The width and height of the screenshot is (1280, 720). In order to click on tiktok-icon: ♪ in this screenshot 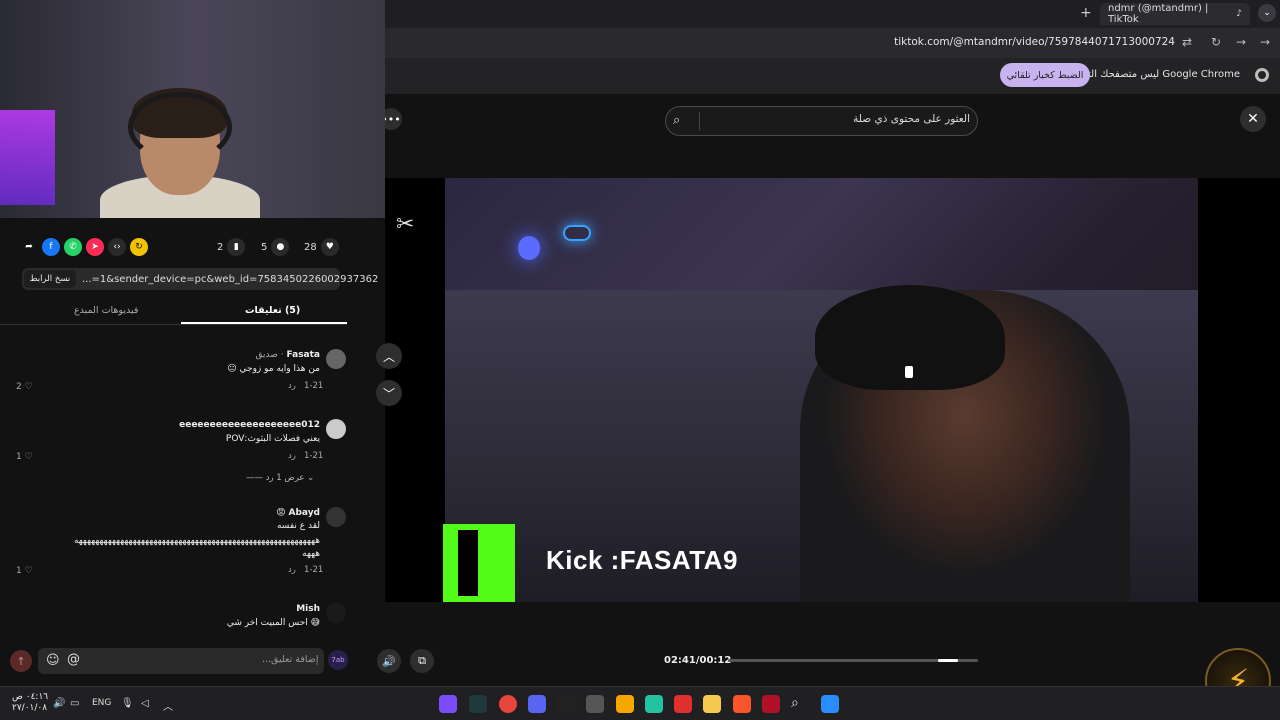, I will do `click(1239, 14)`.